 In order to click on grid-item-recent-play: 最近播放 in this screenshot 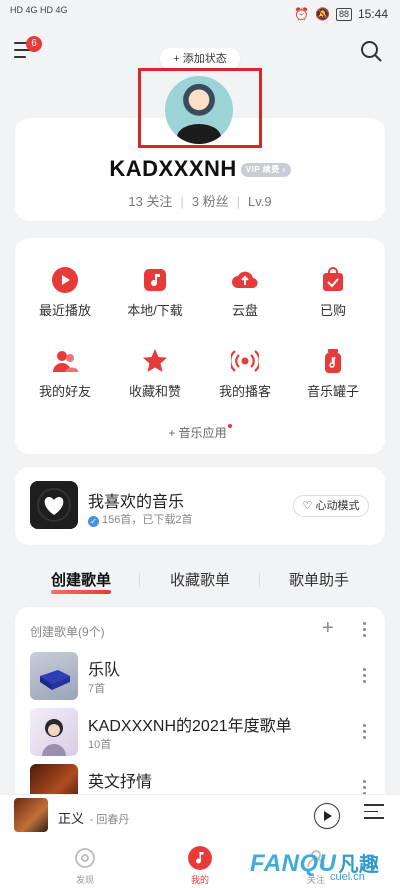, I will do `click(65, 292)`.